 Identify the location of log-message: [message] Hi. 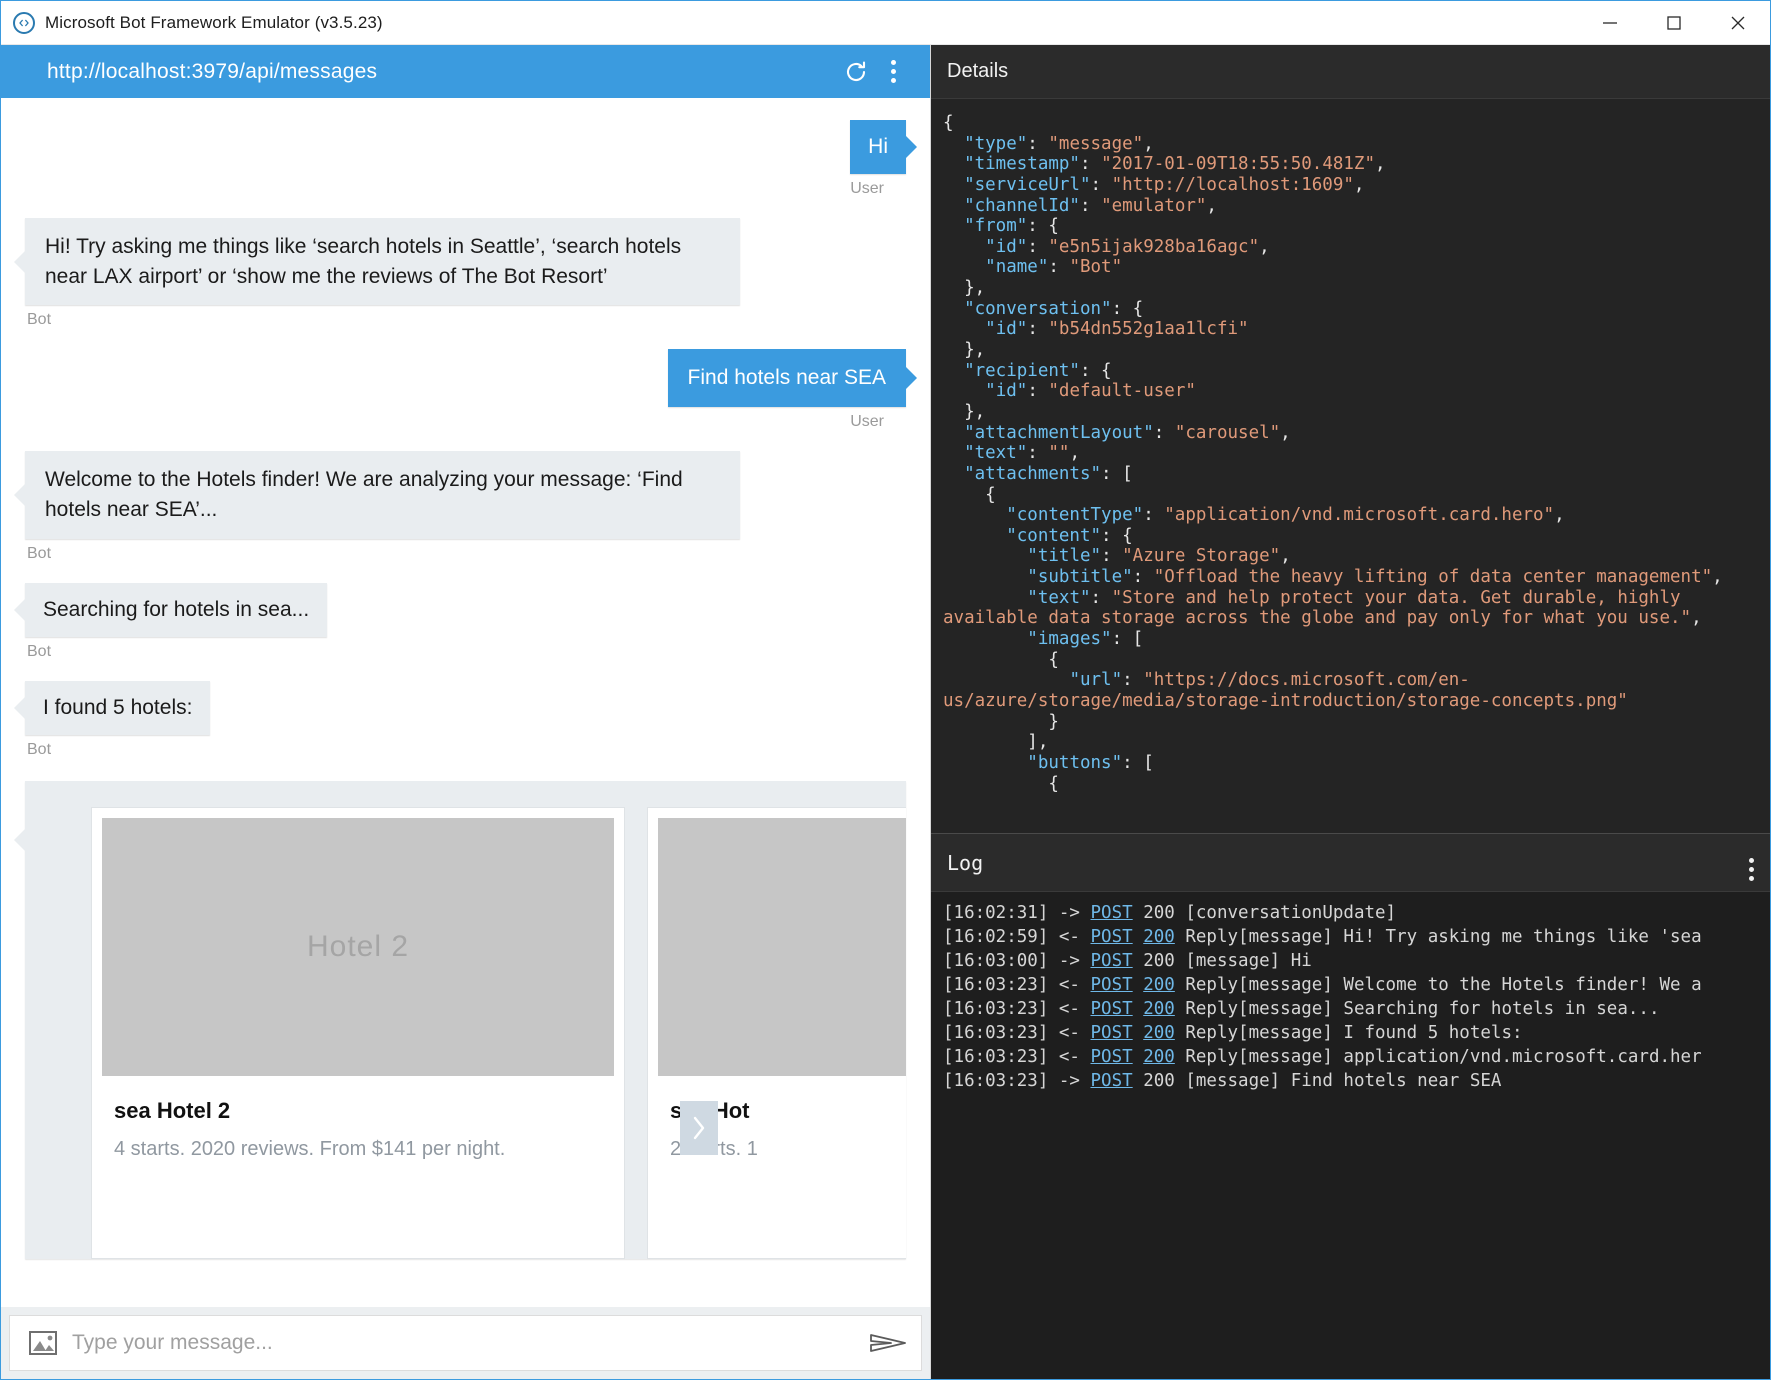
(1243, 960).